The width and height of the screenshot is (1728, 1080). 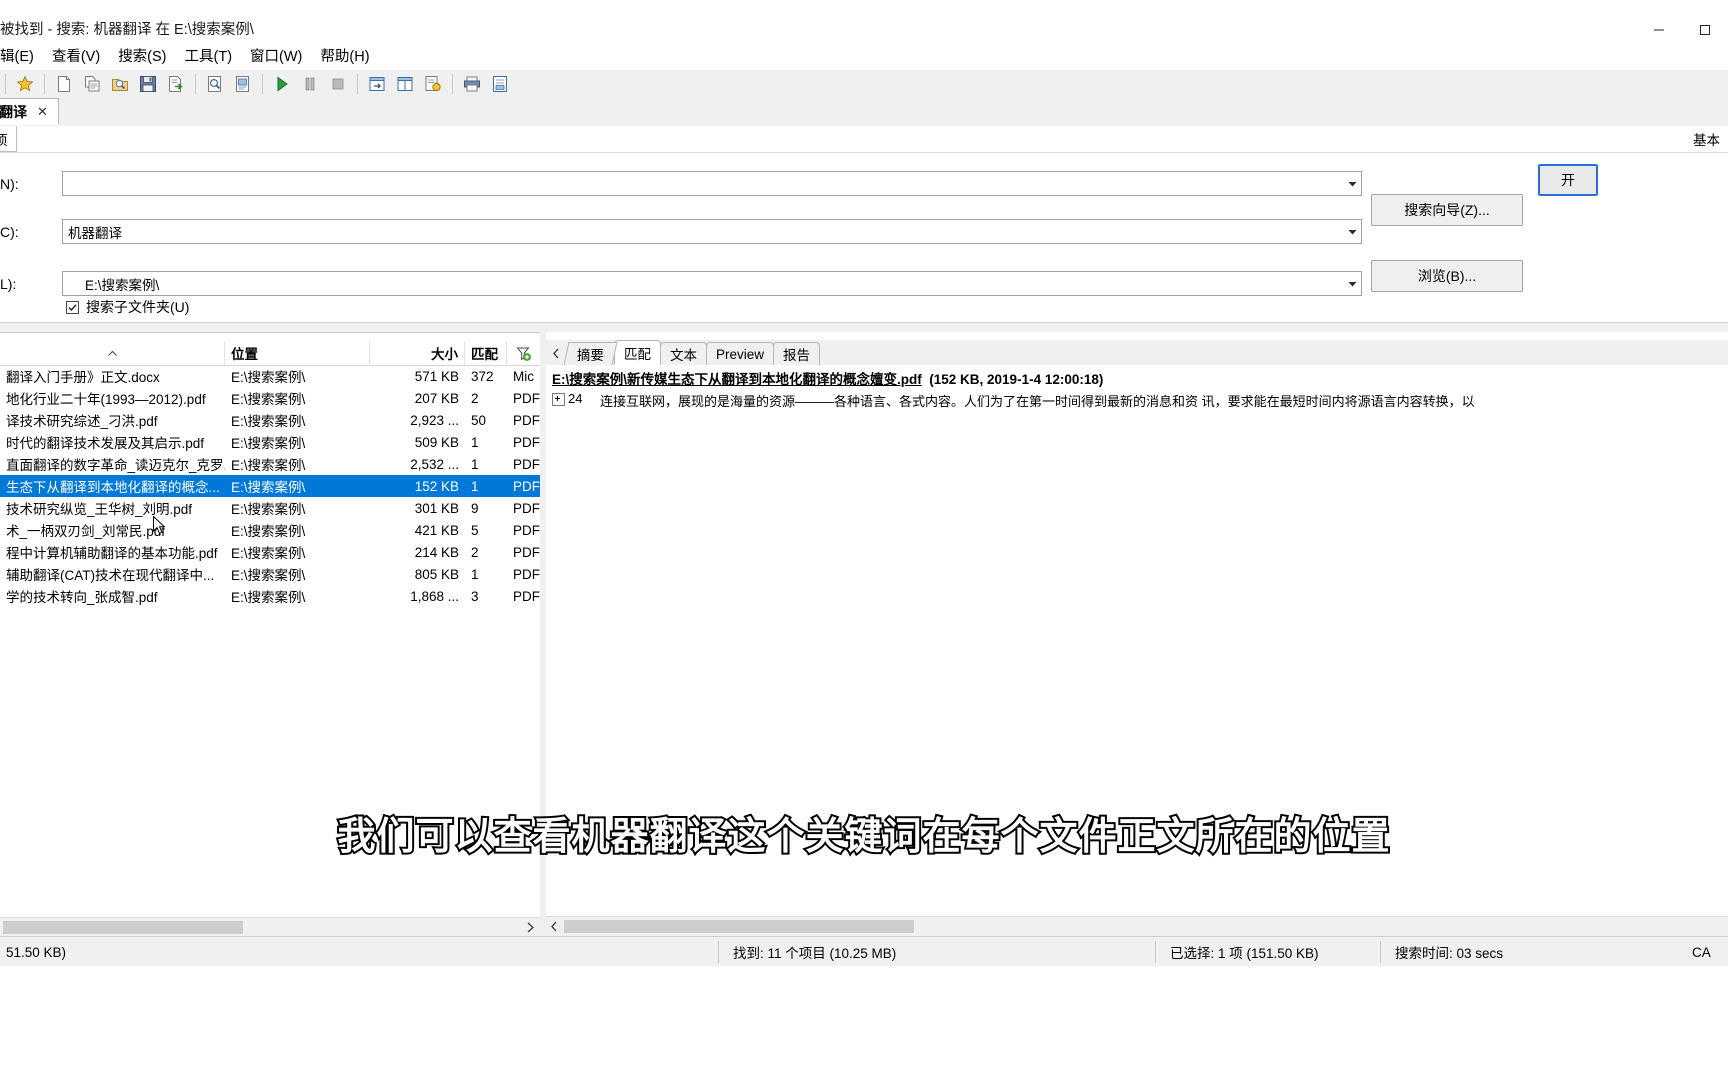 I want to click on export-icon, so click(x=176, y=84).